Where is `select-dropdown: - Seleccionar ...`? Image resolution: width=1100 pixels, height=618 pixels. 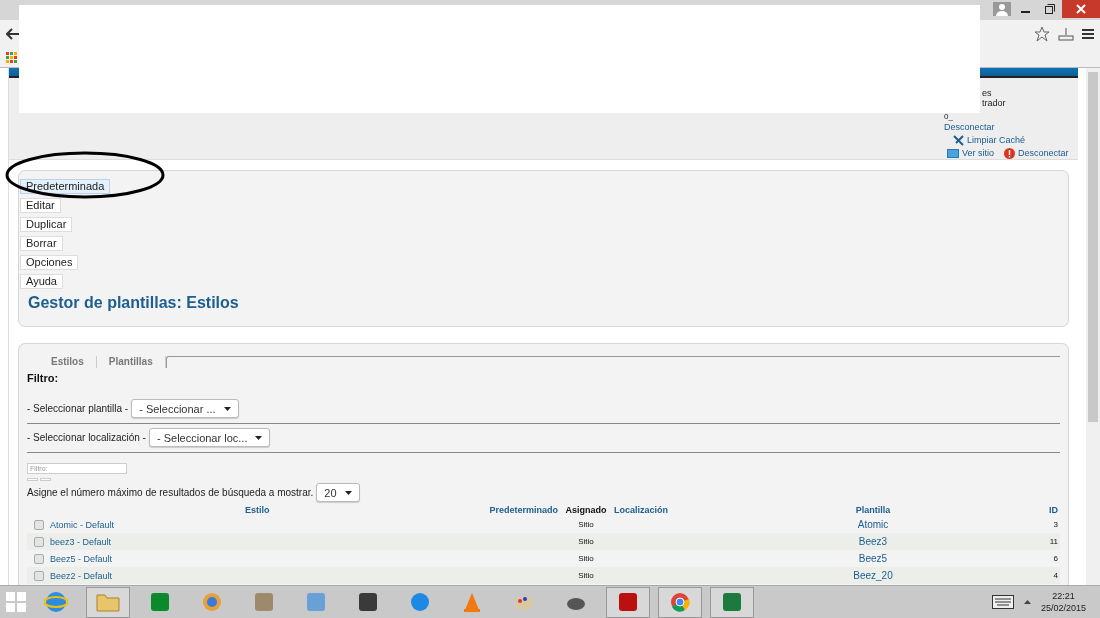
select-dropdown: - Seleccionar ... is located at coordinates (185, 408).